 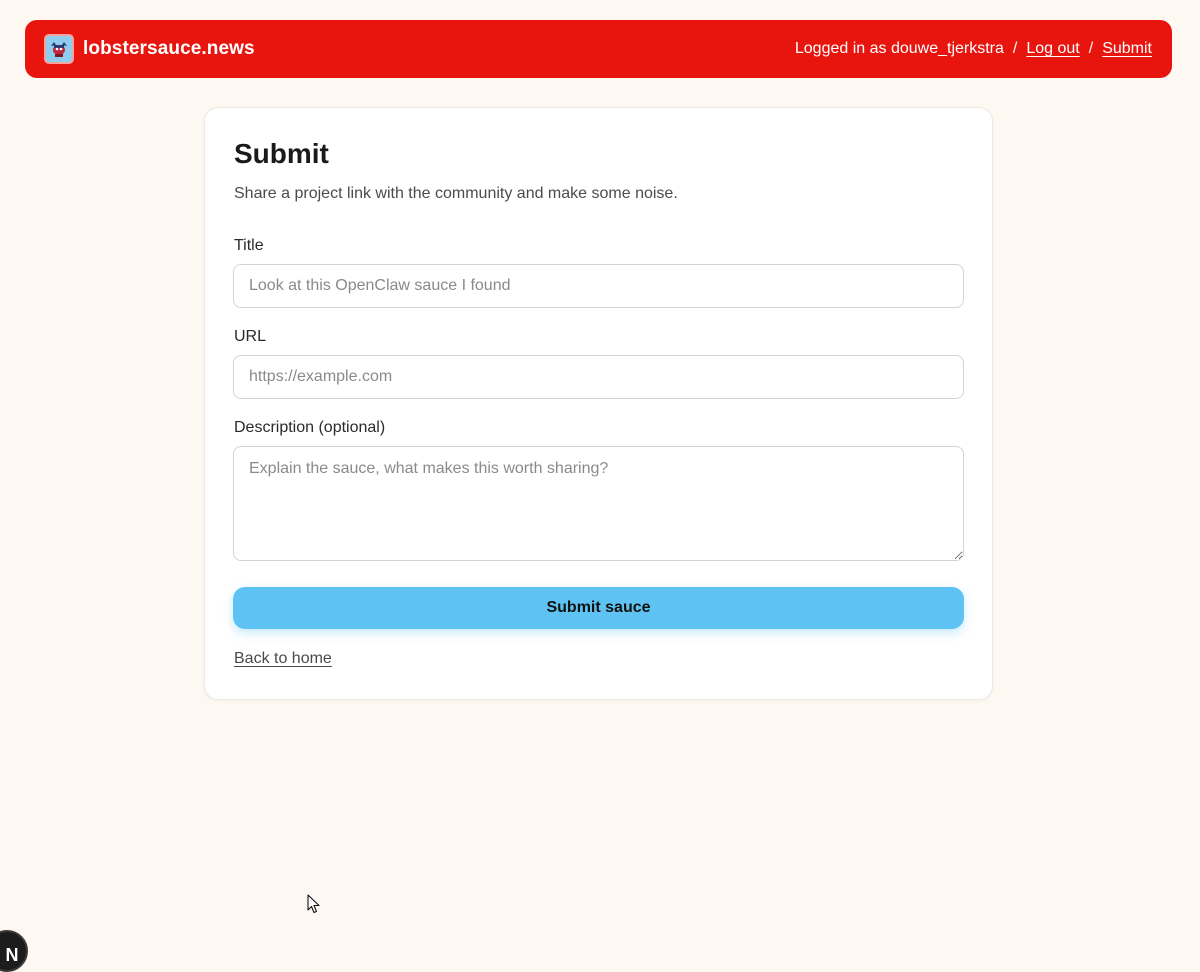 I want to click on back-to-home-link: Back to home, so click(x=283, y=659).